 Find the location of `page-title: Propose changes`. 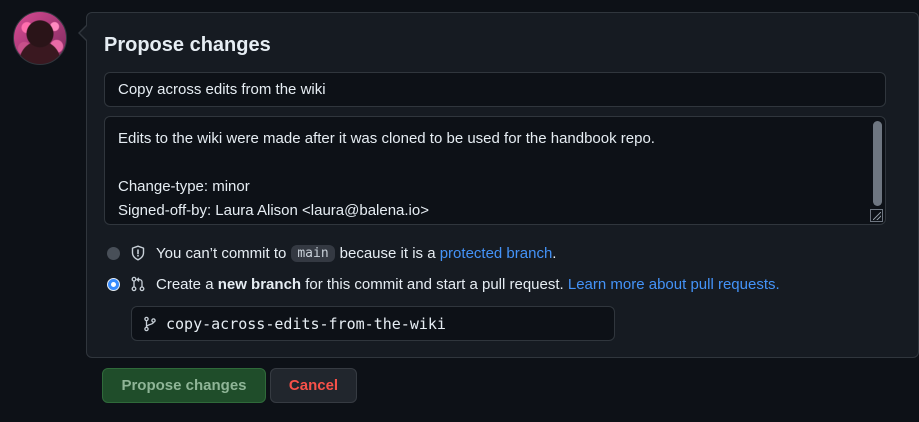

page-title: Propose changes is located at coordinates (187, 45).